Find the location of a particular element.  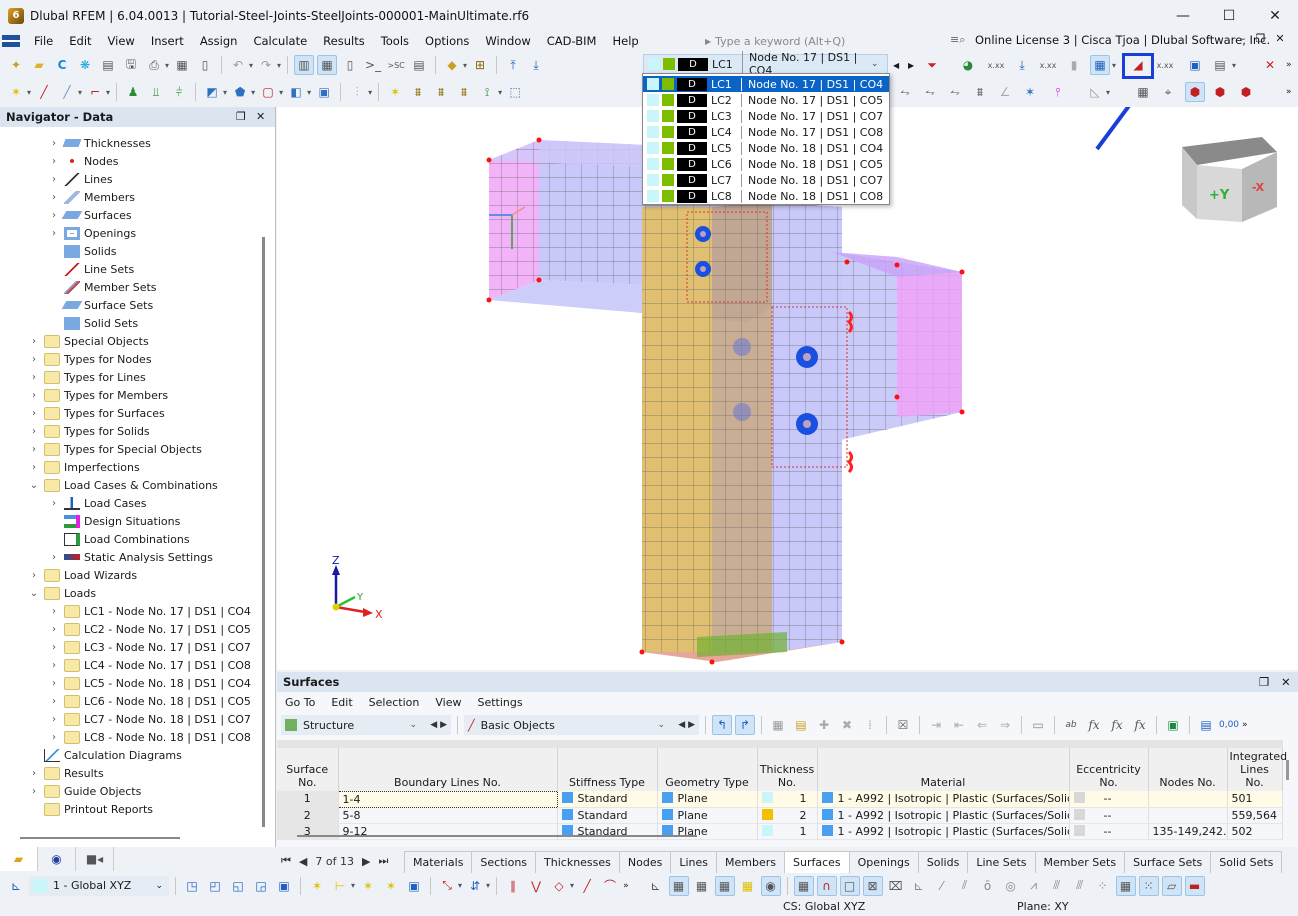

tab-surface-sets: Surface Sets is located at coordinates (1168, 862).